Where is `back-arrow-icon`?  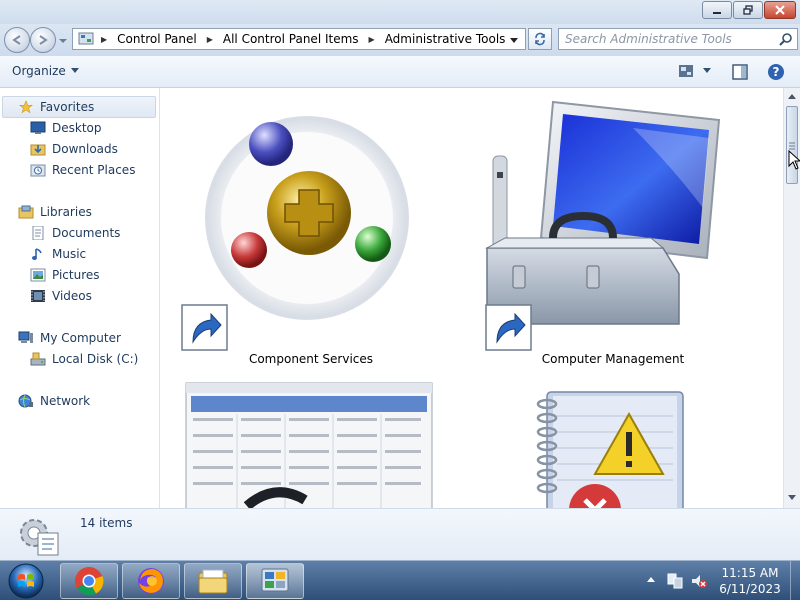
back-arrow-icon is located at coordinates (16, 40).